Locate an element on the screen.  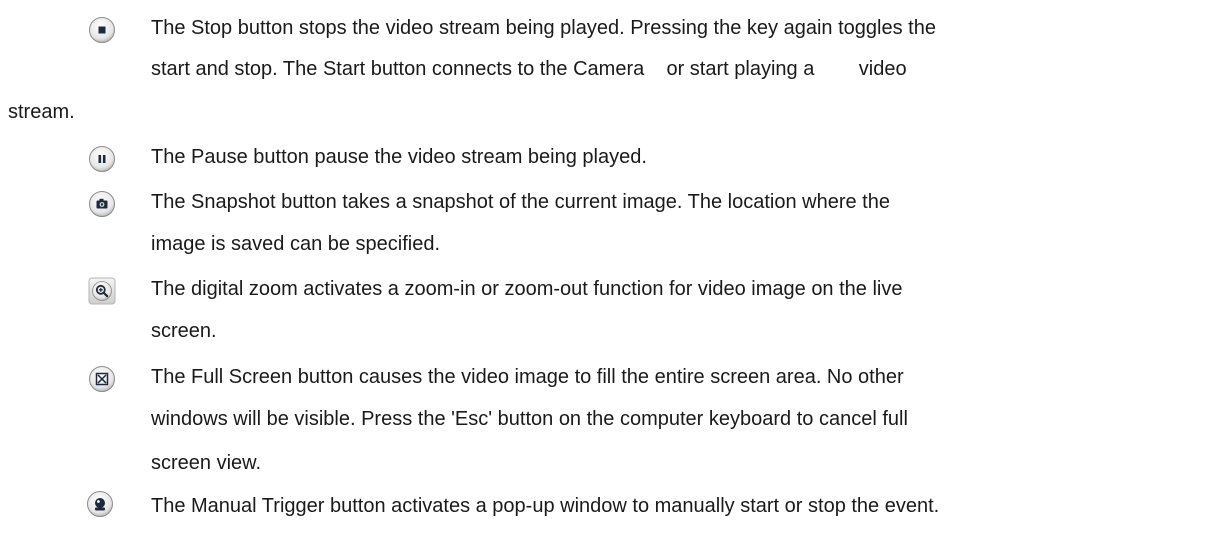
stop-description-overflow: stream. is located at coordinates (41, 112).